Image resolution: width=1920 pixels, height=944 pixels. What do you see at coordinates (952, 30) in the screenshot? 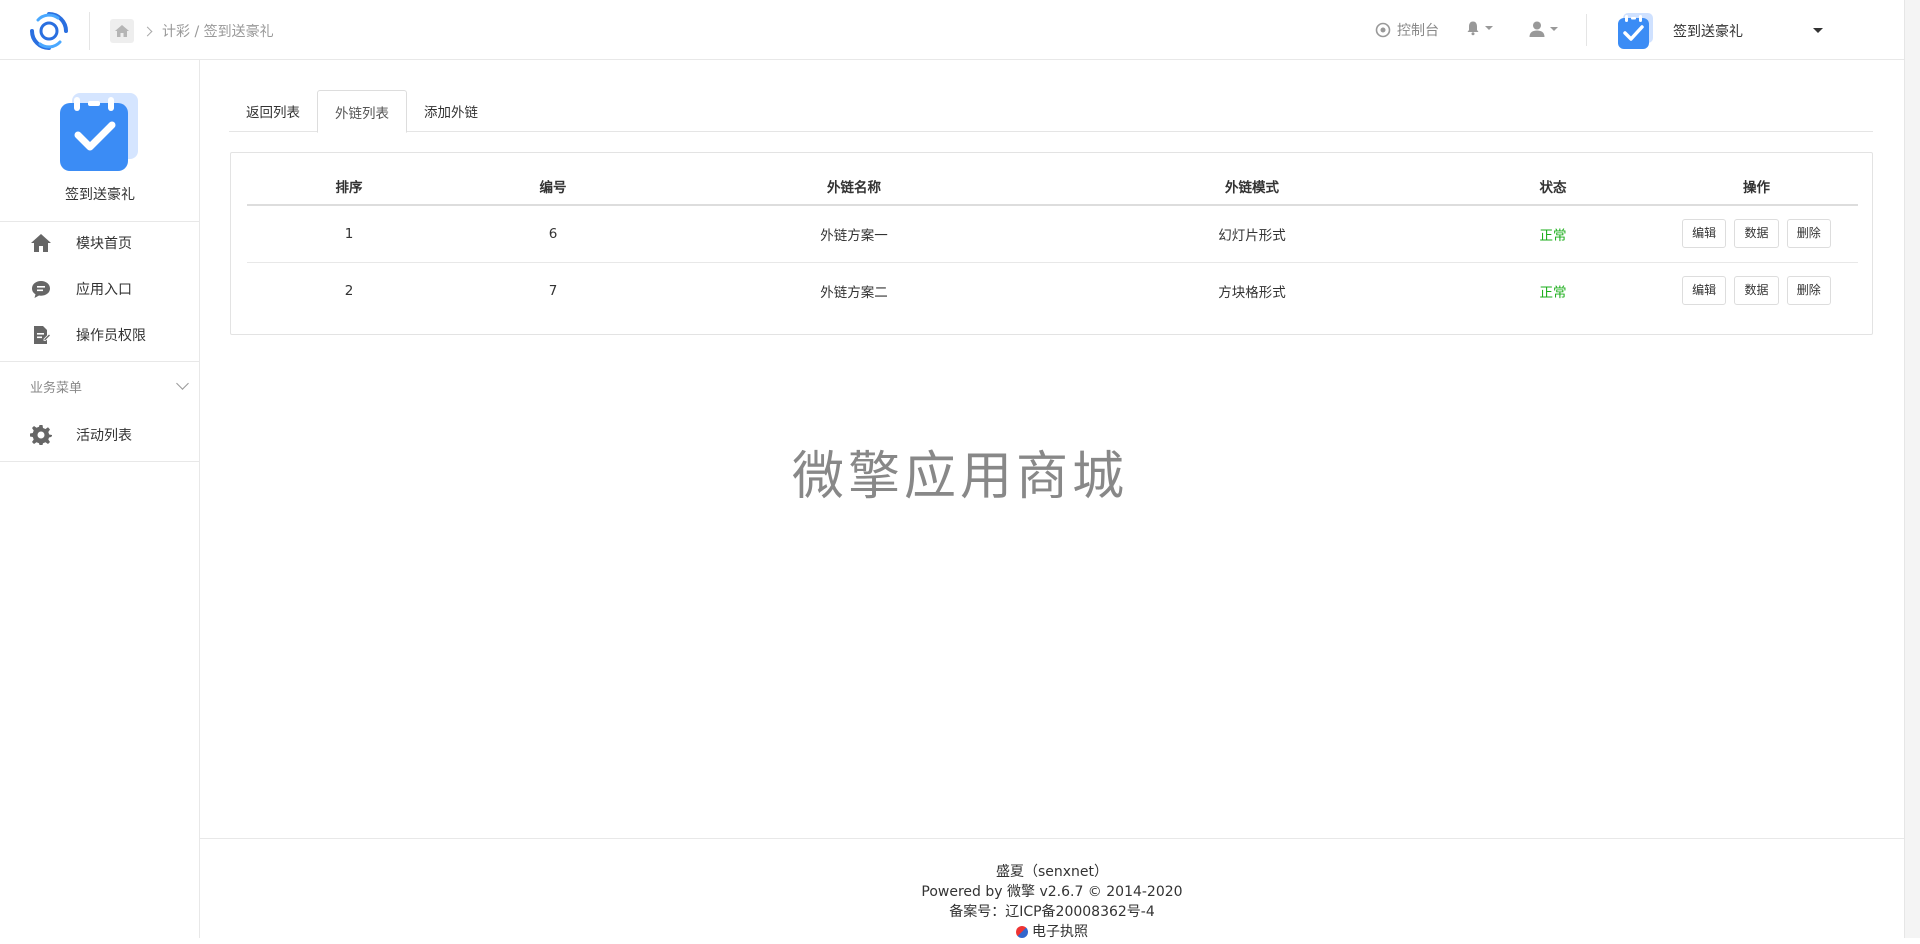
I see `top-header: 计彩 / 签到送豪礼 控制台 签到送豪礼` at bounding box center [952, 30].